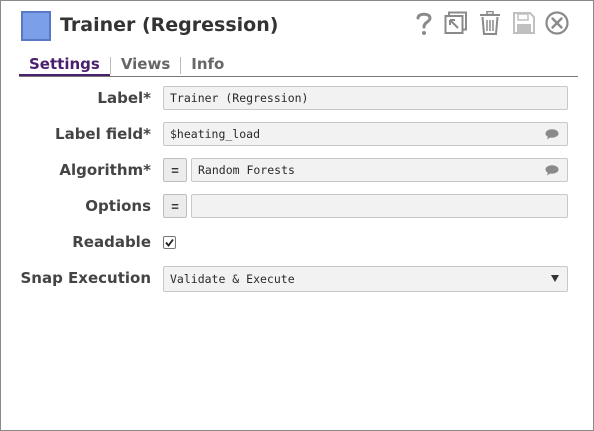 This screenshot has width=594, height=431. I want to click on chevron-down-icon, so click(555, 278).